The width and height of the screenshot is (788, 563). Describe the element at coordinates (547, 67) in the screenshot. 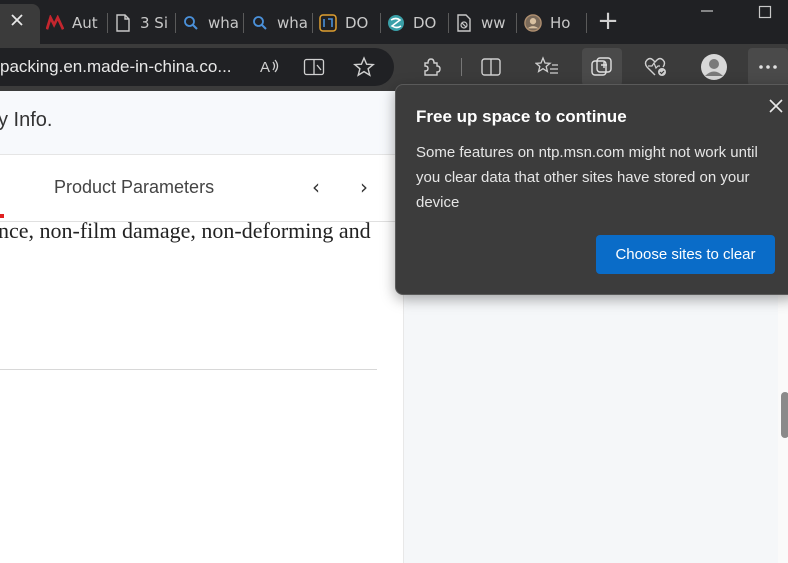

I see `favorites-icon` at that location.